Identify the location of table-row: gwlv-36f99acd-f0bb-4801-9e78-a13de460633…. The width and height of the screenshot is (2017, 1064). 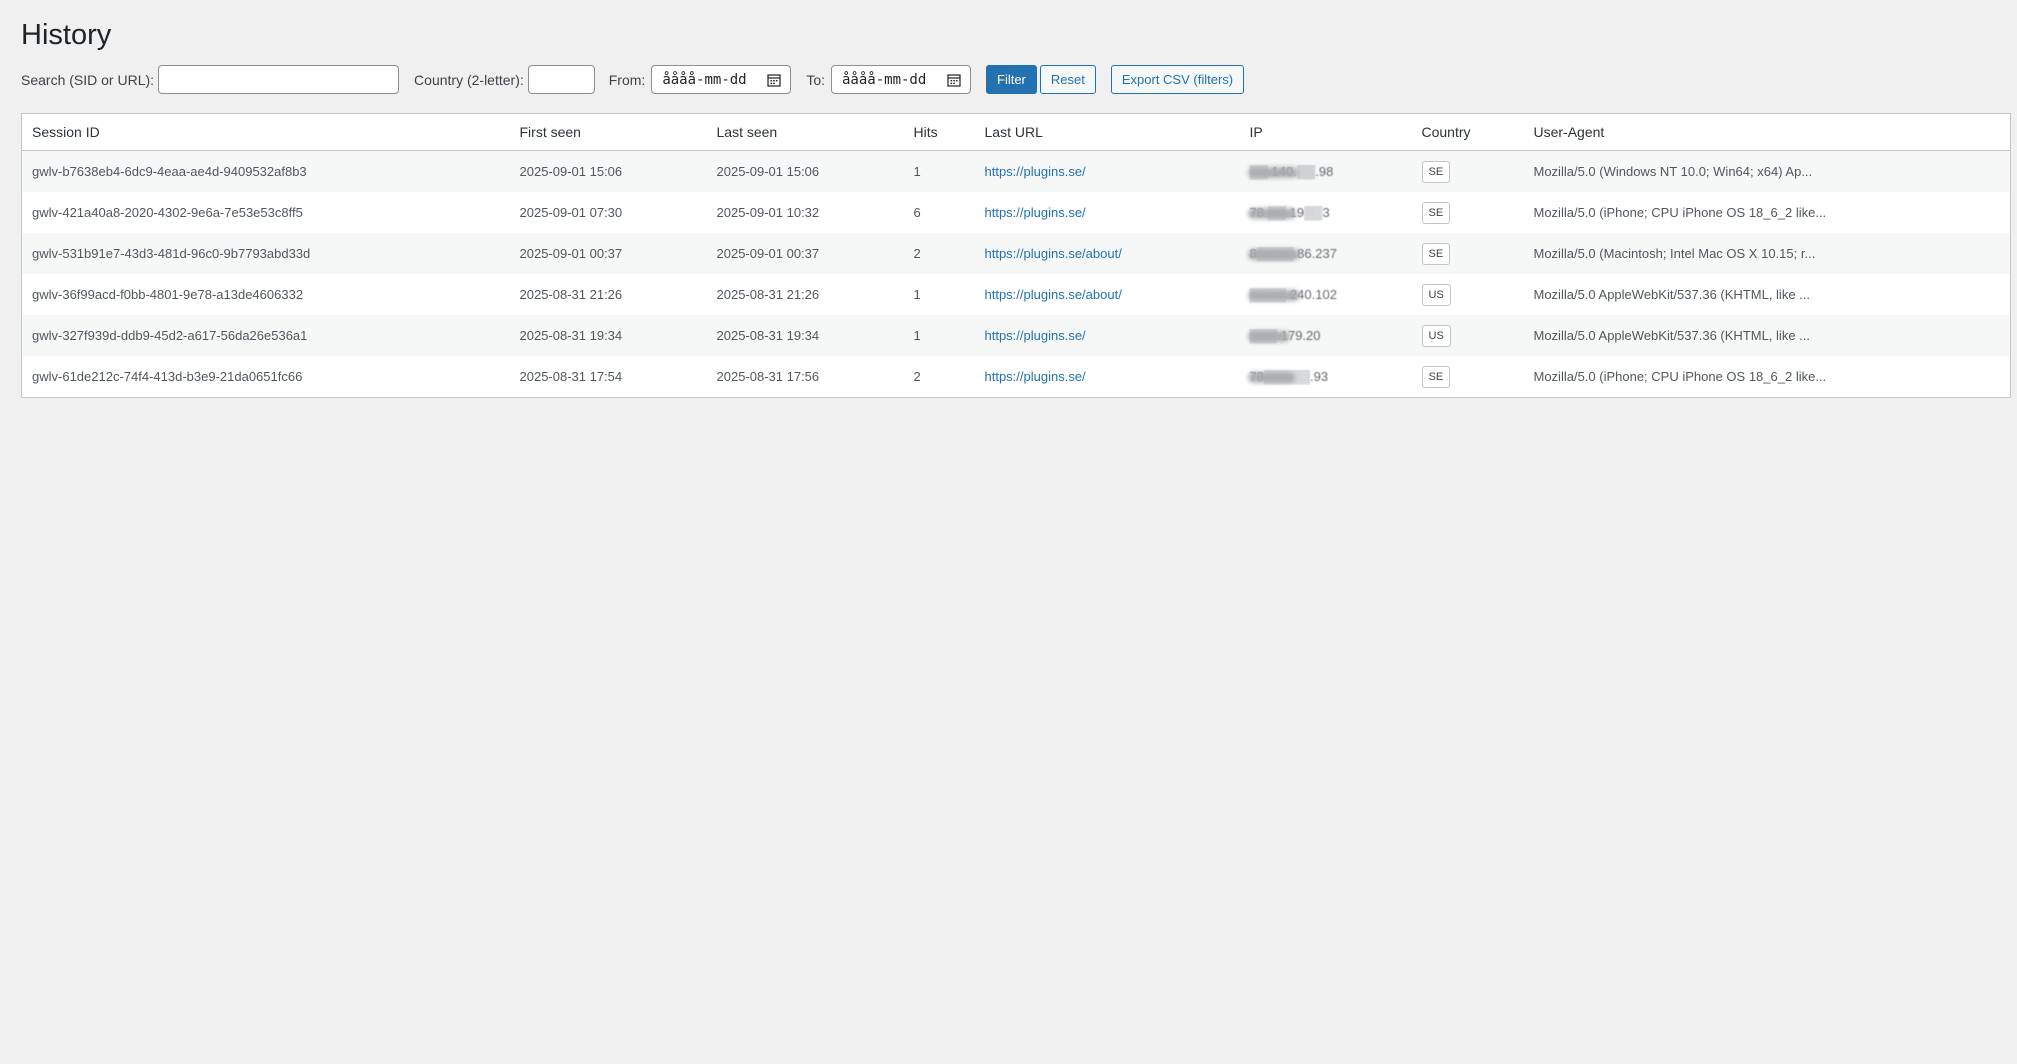
(1016, 294).